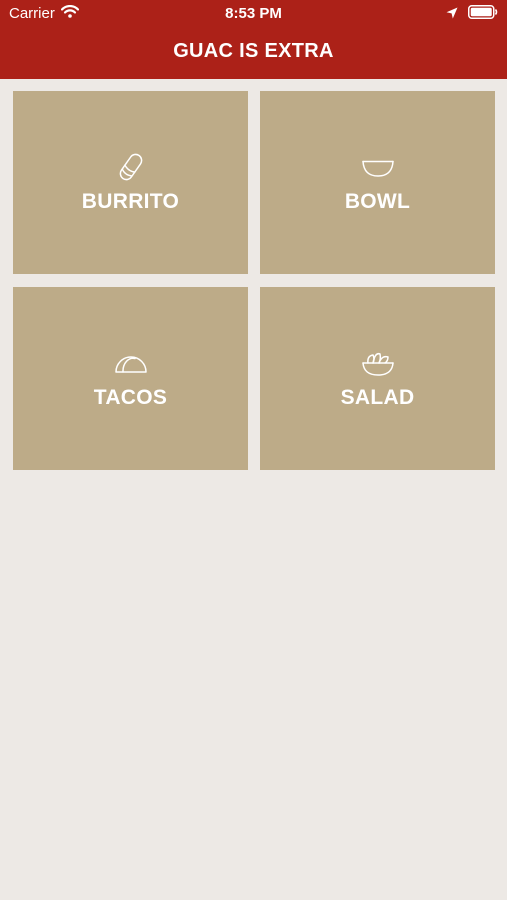 Image resolution: width=507 pixels, height=900 pixels. Describe the element at coordinates (378, 363) in the screenshot. I see `salad-icon` at that location.